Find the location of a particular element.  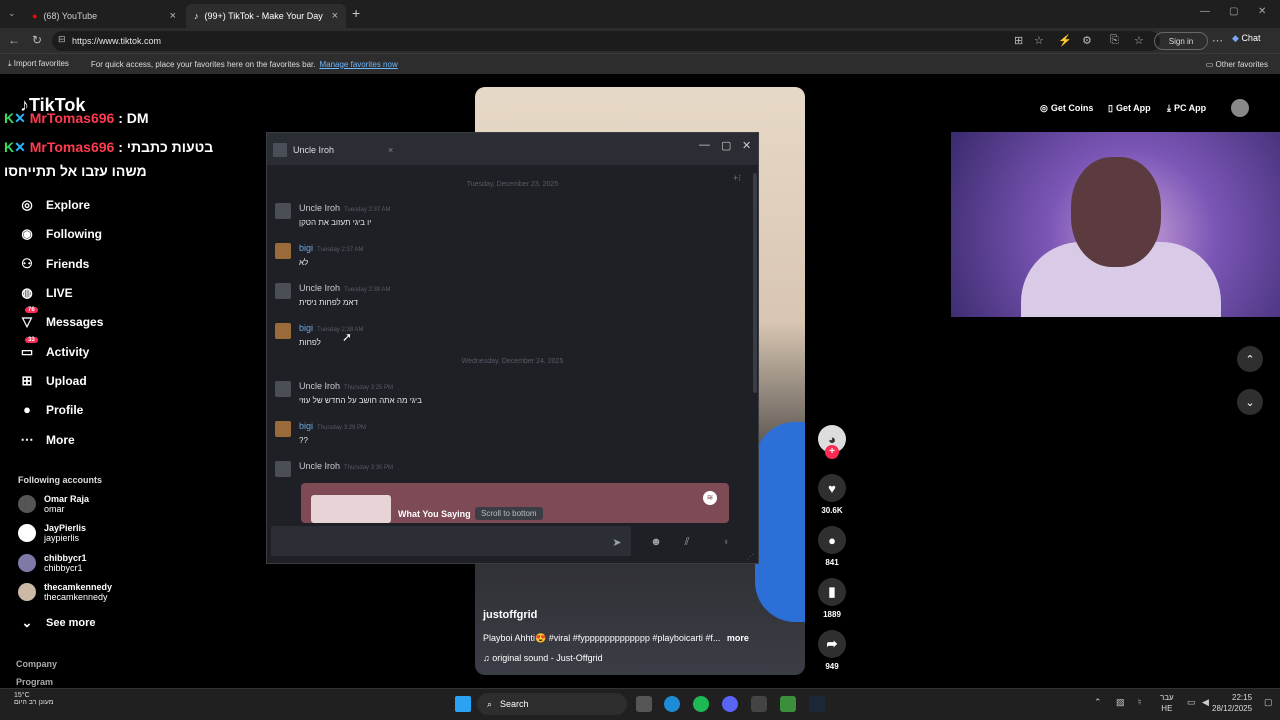

voice-button: ◖ is located at coordinates (726, 542).